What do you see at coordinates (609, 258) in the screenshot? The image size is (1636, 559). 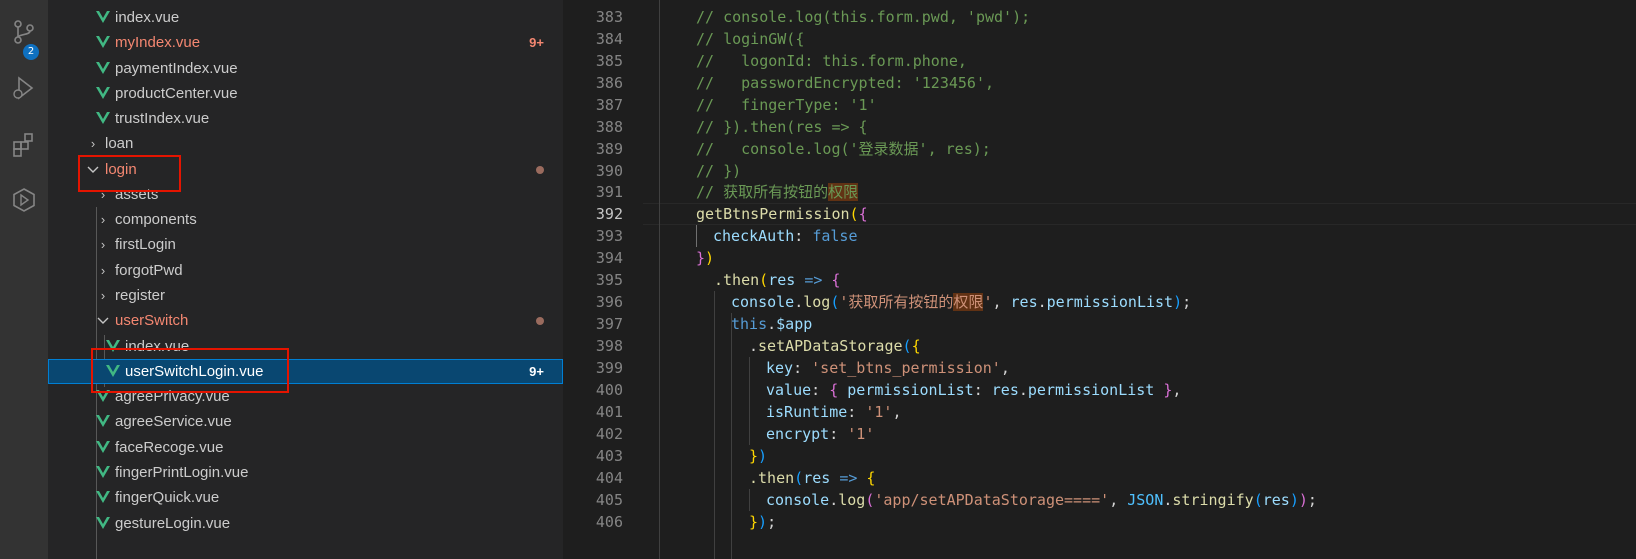 I see `line-number: 394` at bounding box center [609, 258].